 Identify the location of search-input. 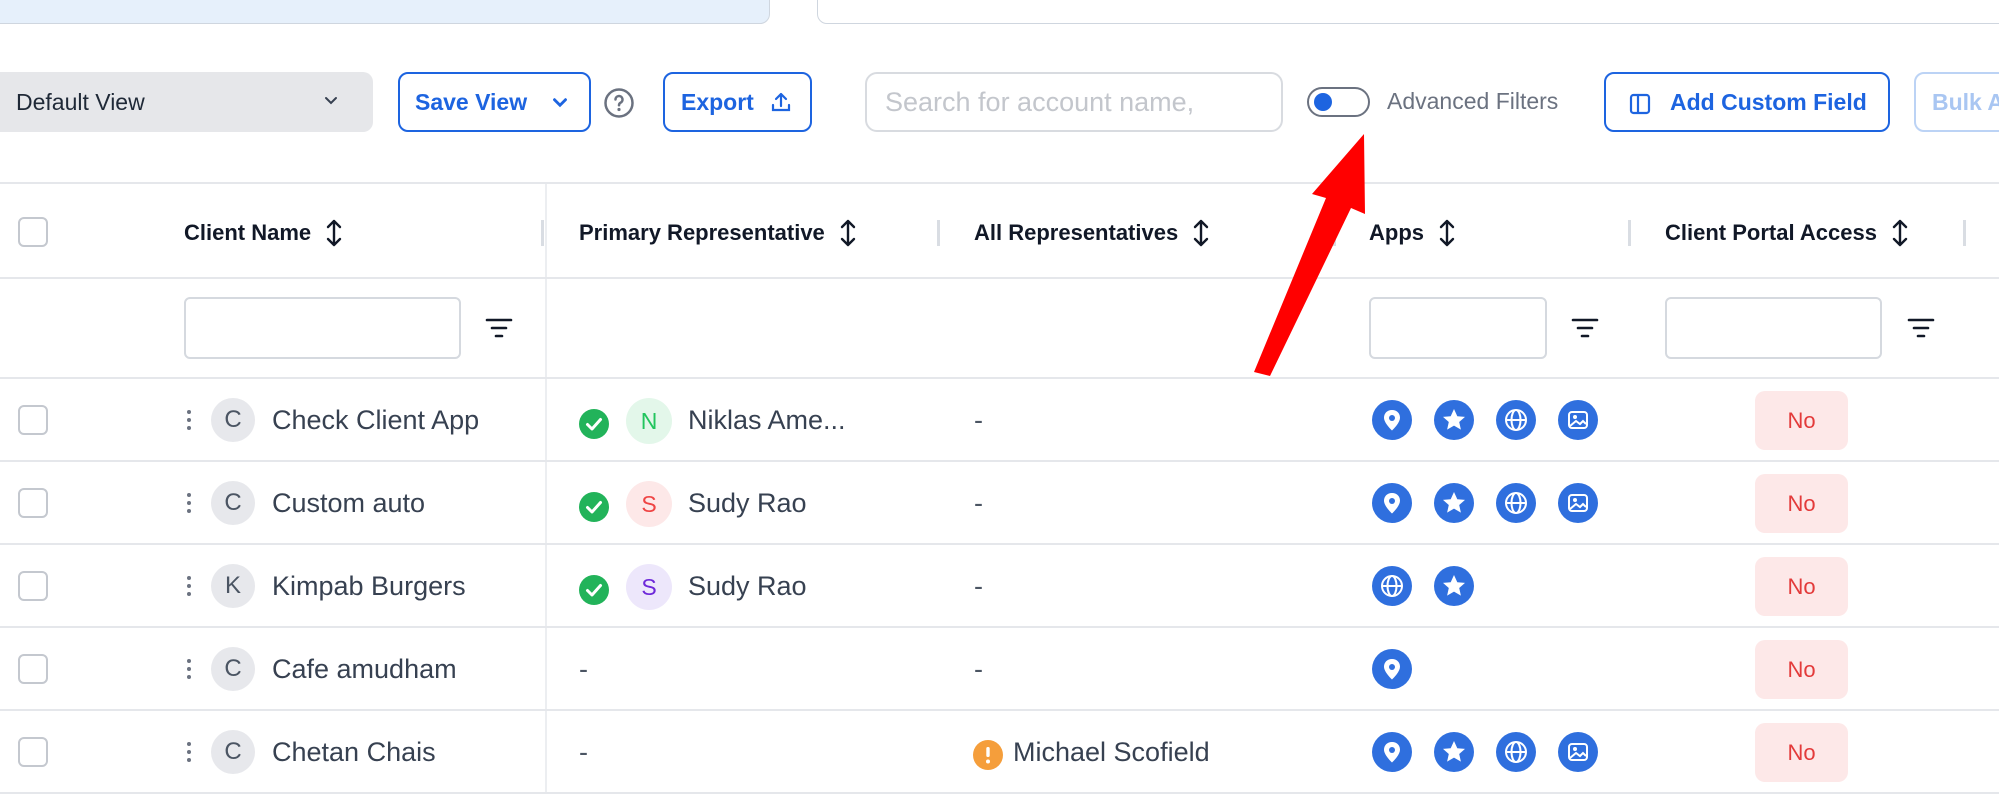
(1074, 102).